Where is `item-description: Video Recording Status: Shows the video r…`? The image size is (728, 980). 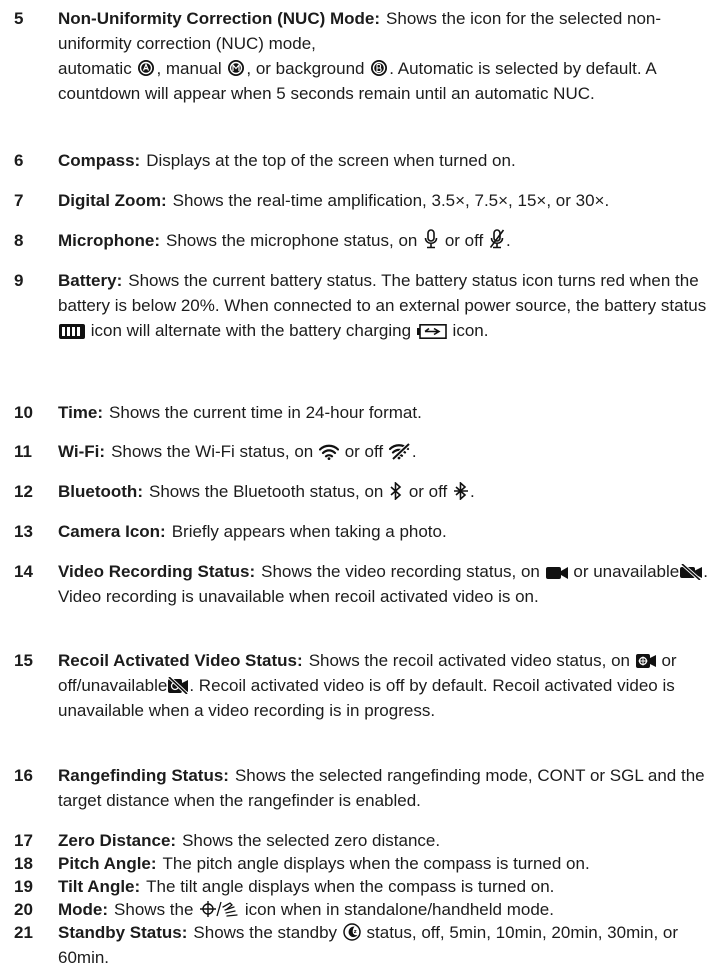 item-description: Video Recording Status: Shows the video r… is located at coordinates (390, 584).